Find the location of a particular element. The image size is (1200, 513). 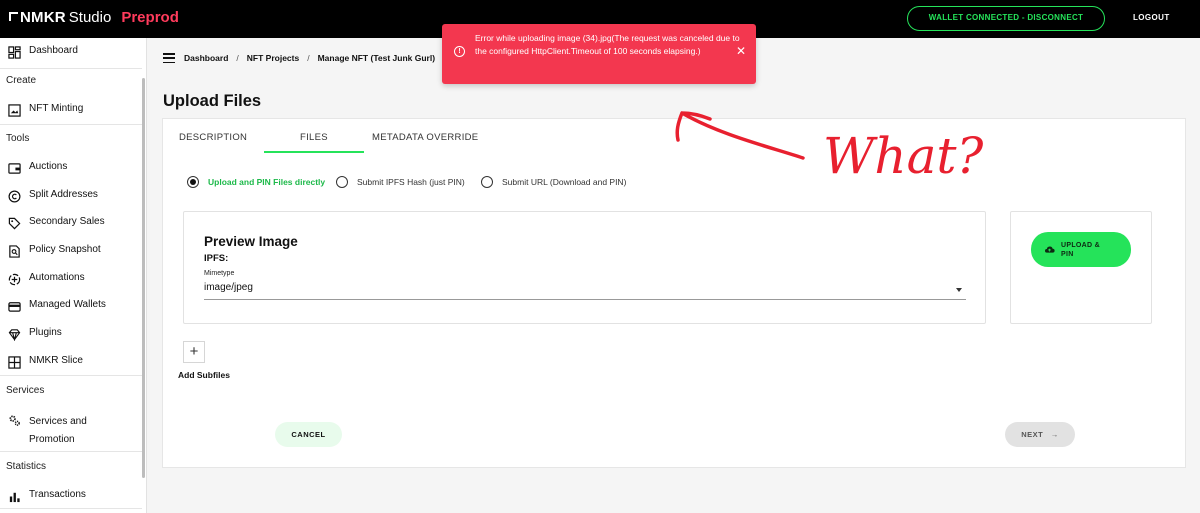

handwritten-annotation: What? is located at coordinates (829, 148).